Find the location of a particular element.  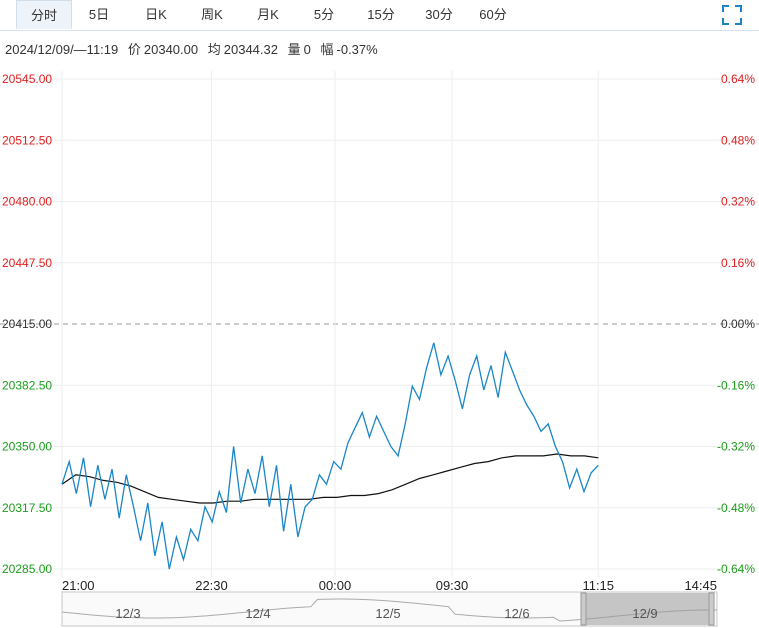

quote-datetime: 2024/12/09/—11:19 is located at coordinates (62, 49).